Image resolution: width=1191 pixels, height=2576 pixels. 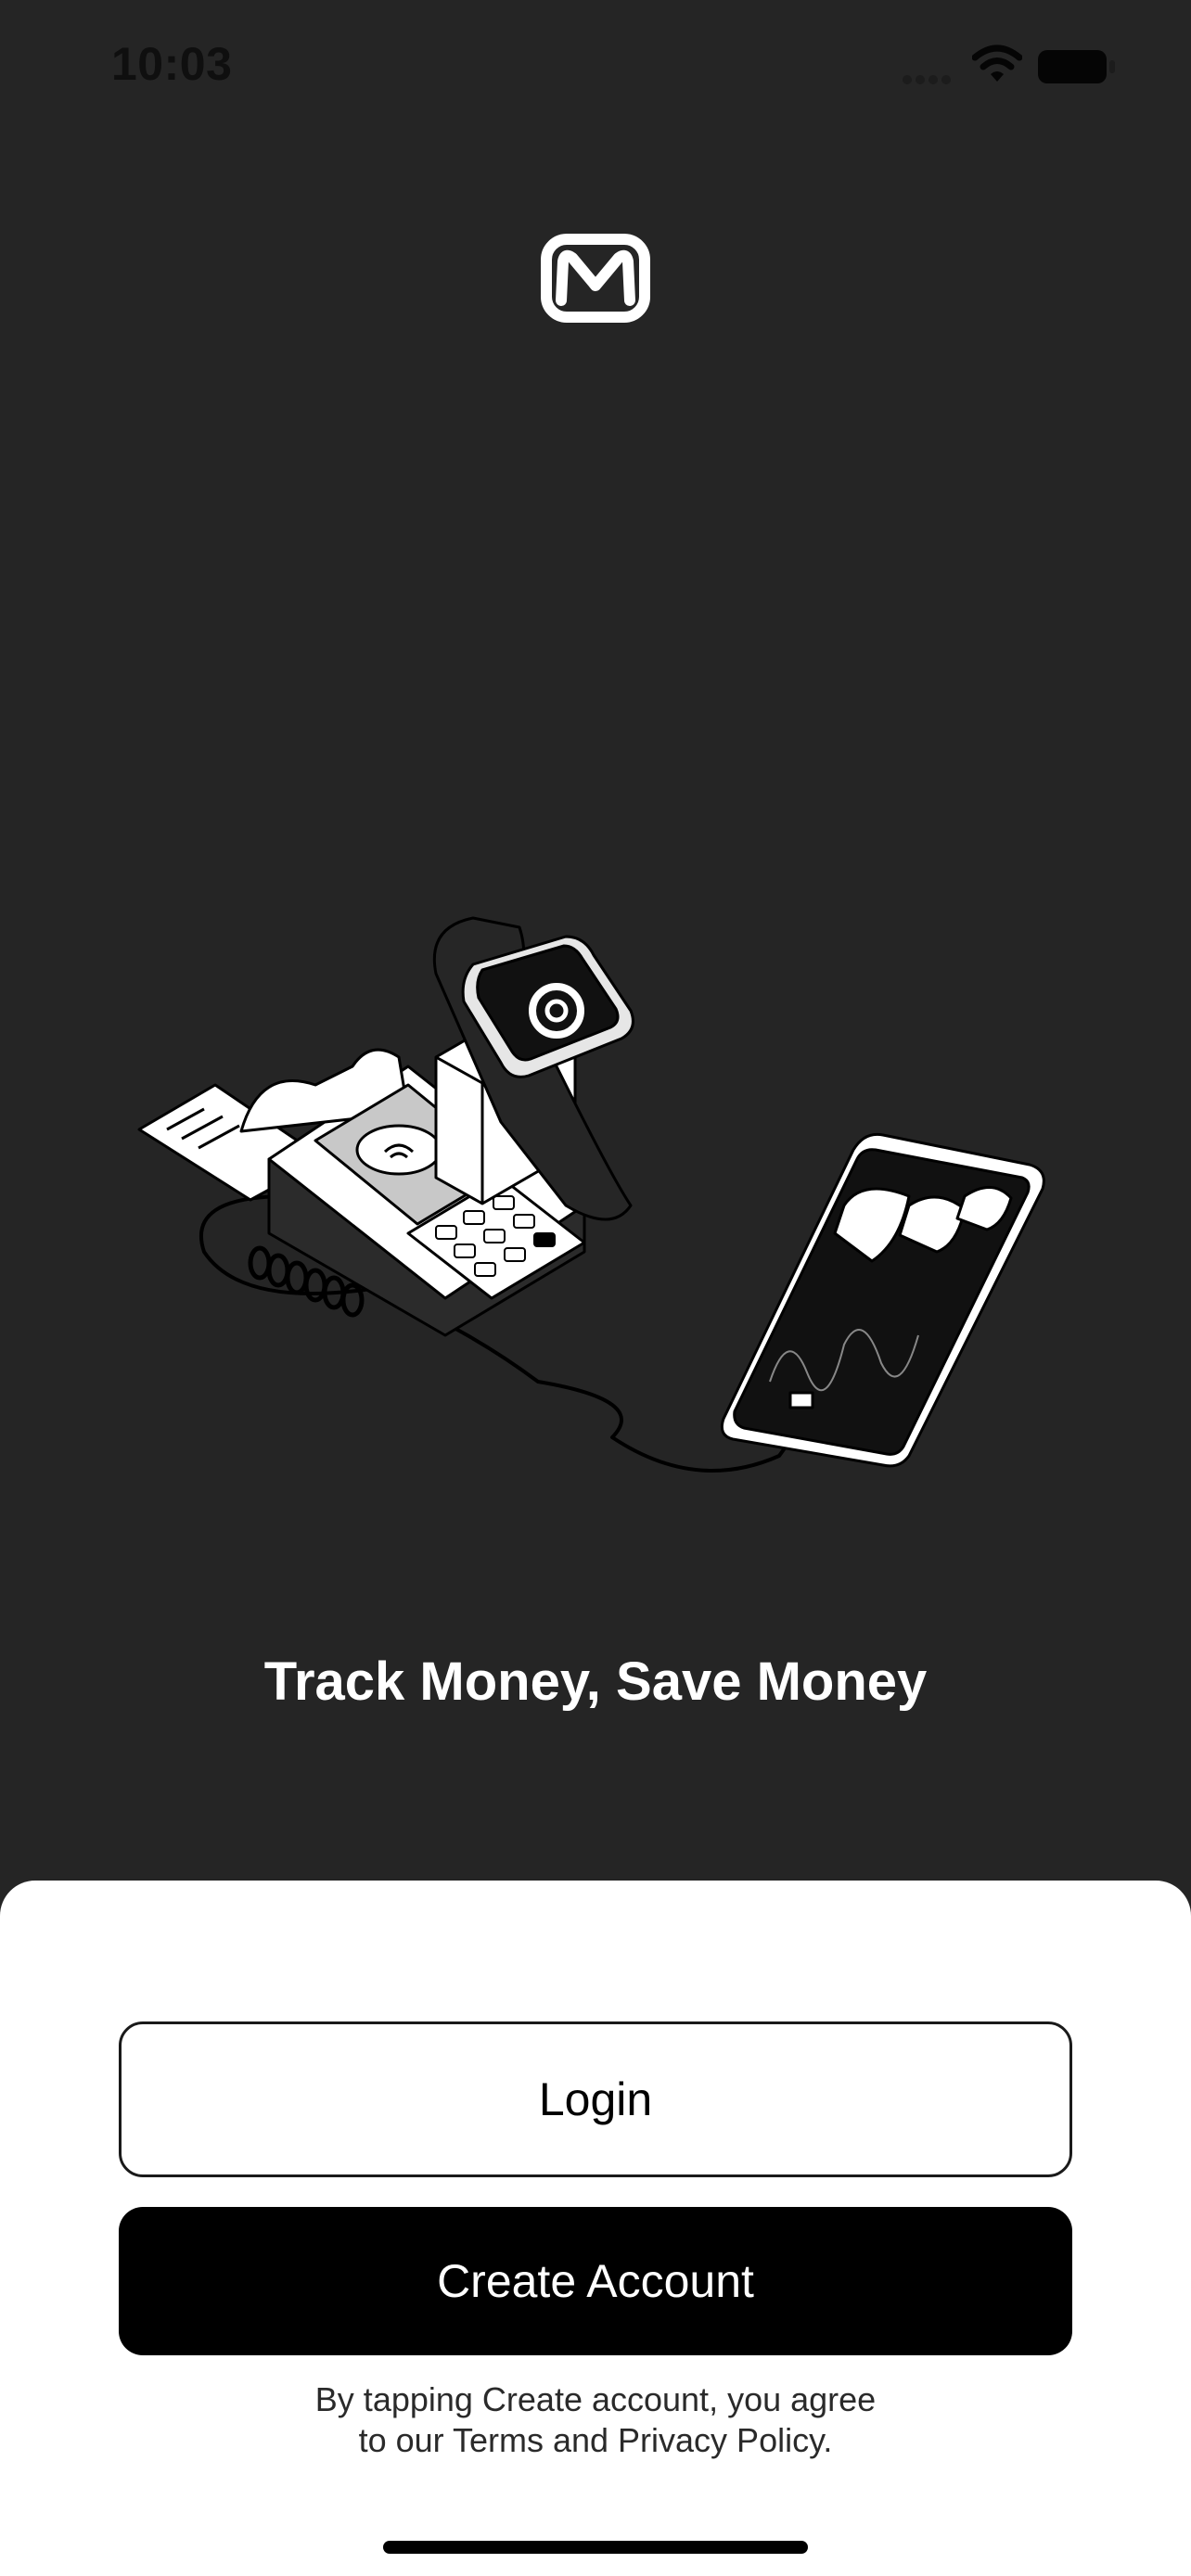 What do you see at coordinates (595, 278) in the screenshot?
I see `m-logo-icon` at bounding box center [595, 278].